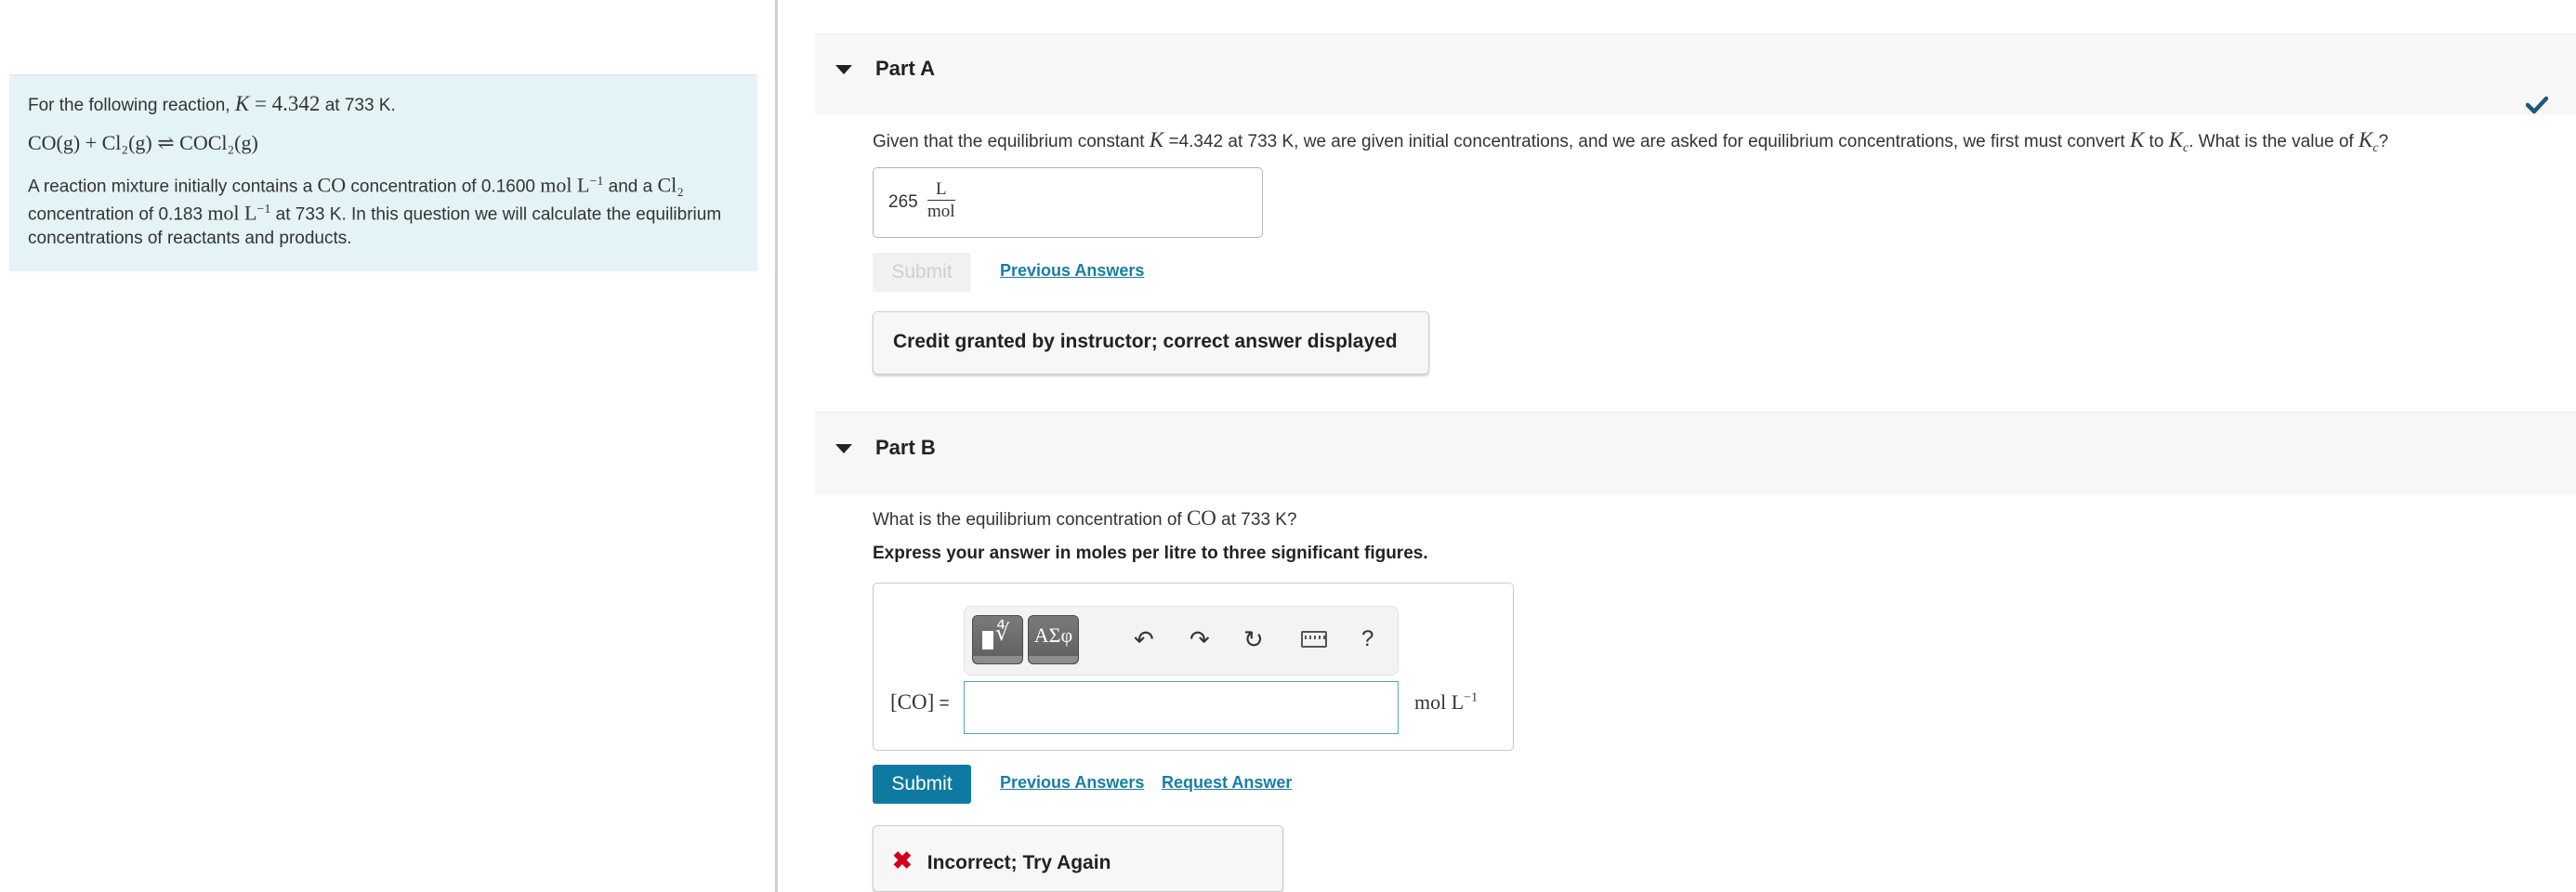  What do you see at coordinates (905, 448) in the screenshot?
I see `part-b-title: Part B` at bounding box center [905, 448].